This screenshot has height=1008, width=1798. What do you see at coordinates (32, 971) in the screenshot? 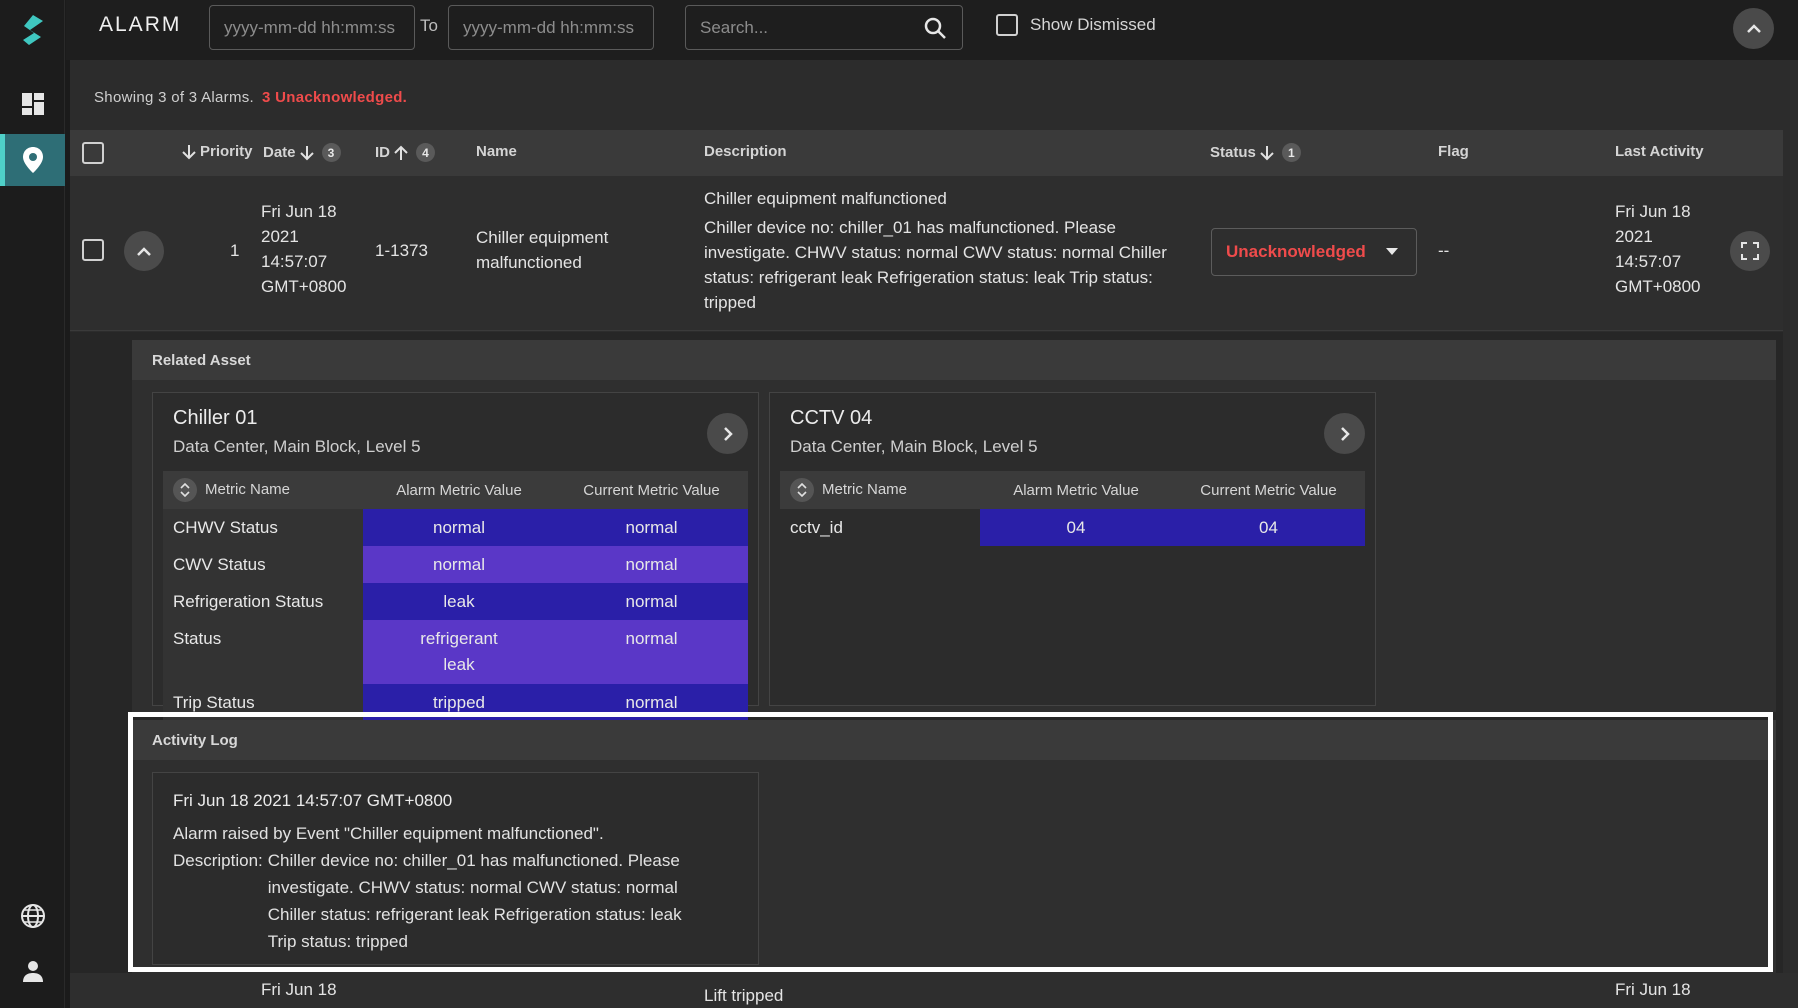
I see `user-icon` at bounding box center [32, 971].